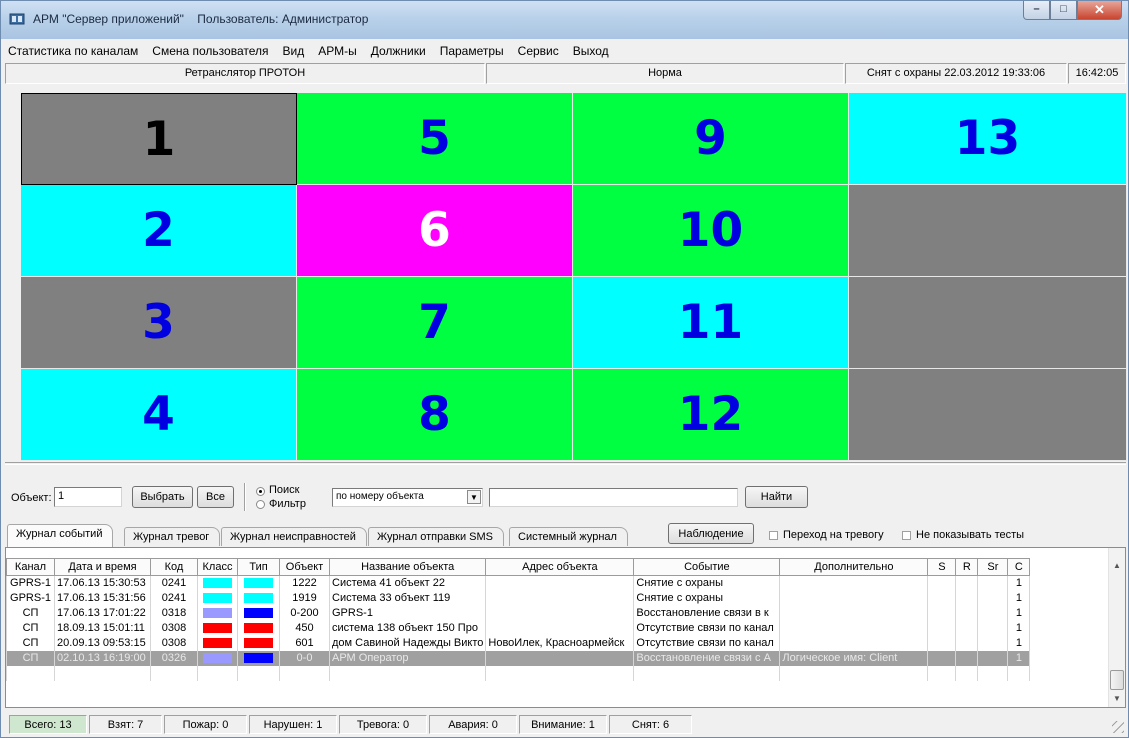  What do you see at coordinates (293, 724) in the screenshot?
I see `counter-violated: Нарушен: 1` at bounding box center [293, 724].